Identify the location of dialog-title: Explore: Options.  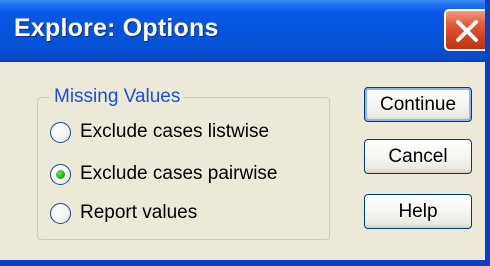
(116, 28).